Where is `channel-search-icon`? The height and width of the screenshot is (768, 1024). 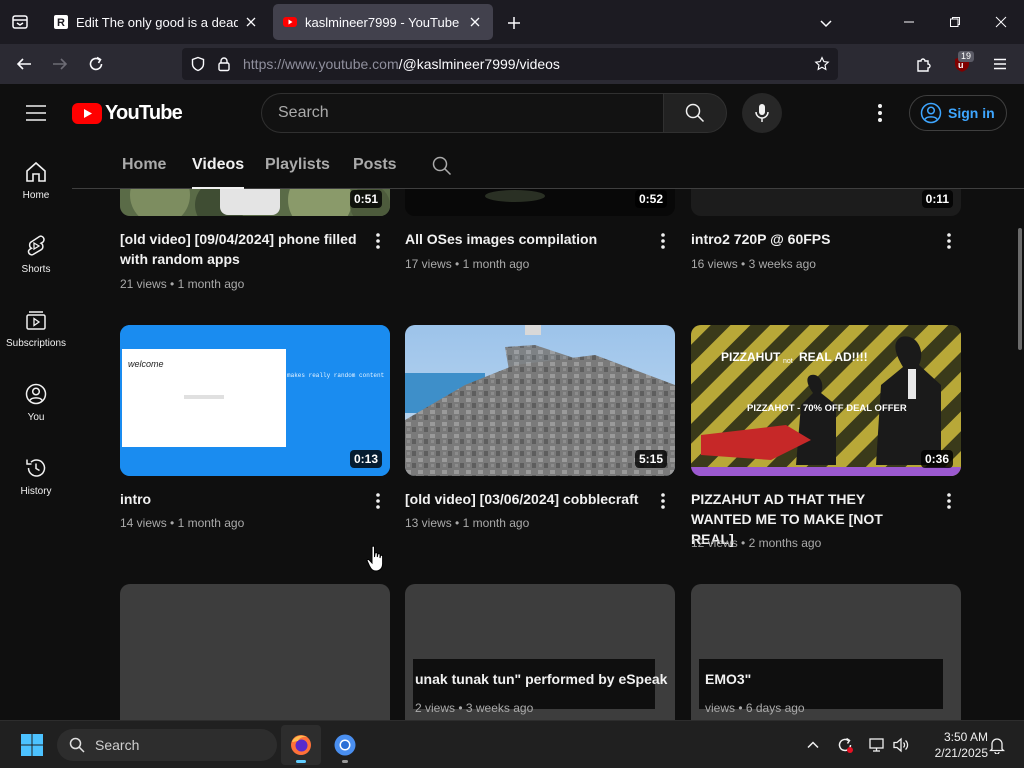 channel-search-icon is located at coordinates (442, 166).